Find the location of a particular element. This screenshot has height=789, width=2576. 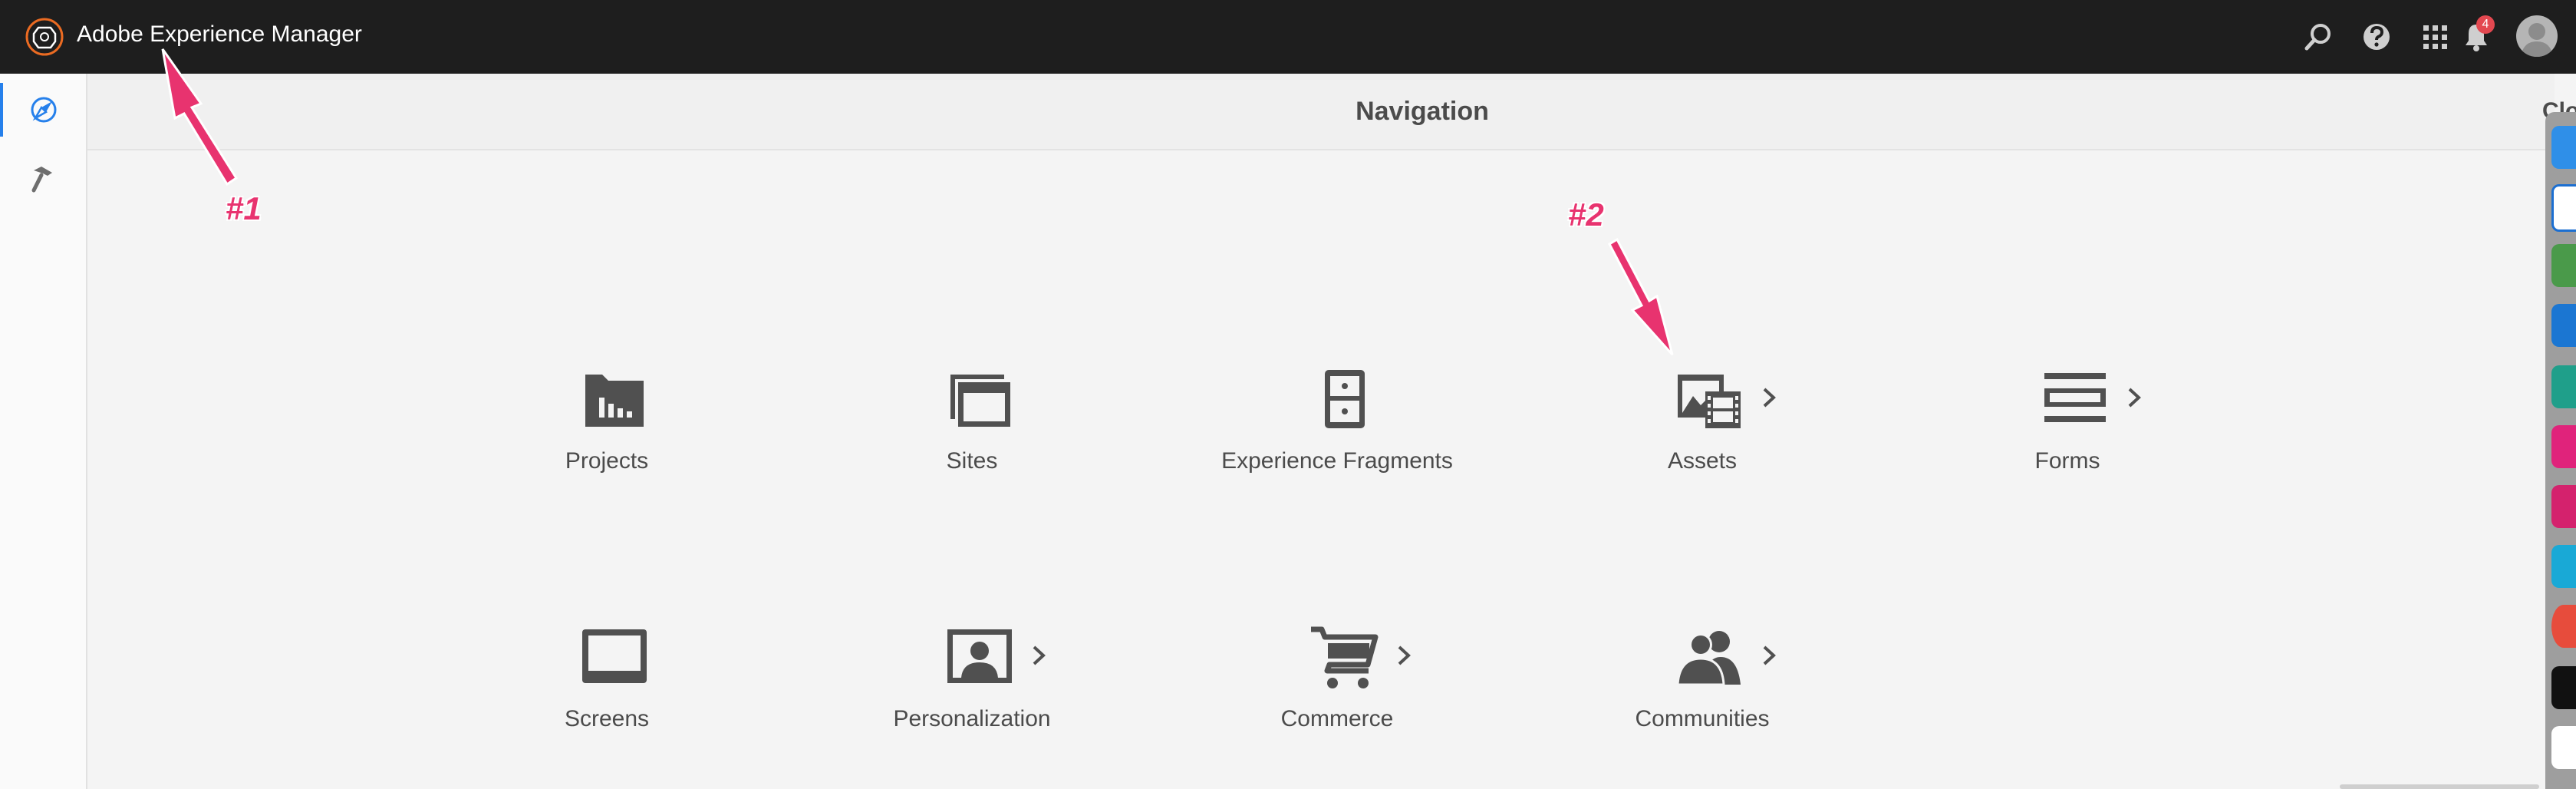

nav-tile-projects: Projects is located at coordinates (606, 437).